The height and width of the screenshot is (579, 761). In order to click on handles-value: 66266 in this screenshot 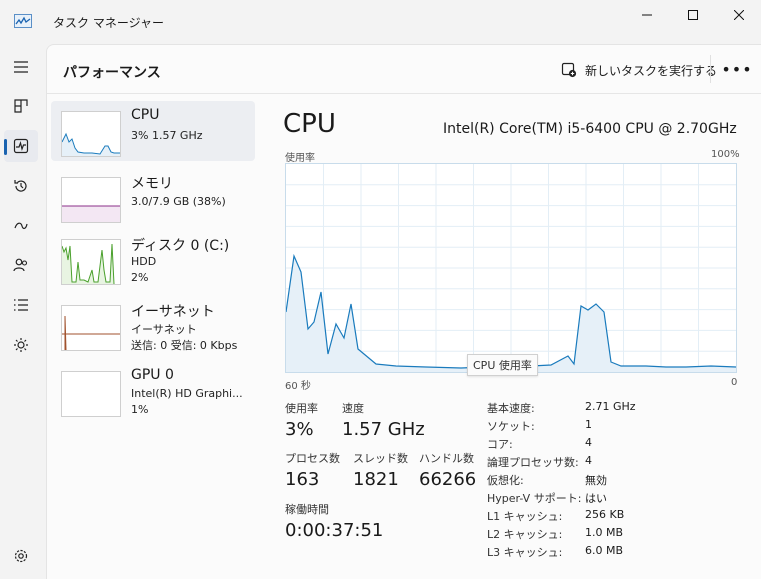, I will do `click(448, 479)`.